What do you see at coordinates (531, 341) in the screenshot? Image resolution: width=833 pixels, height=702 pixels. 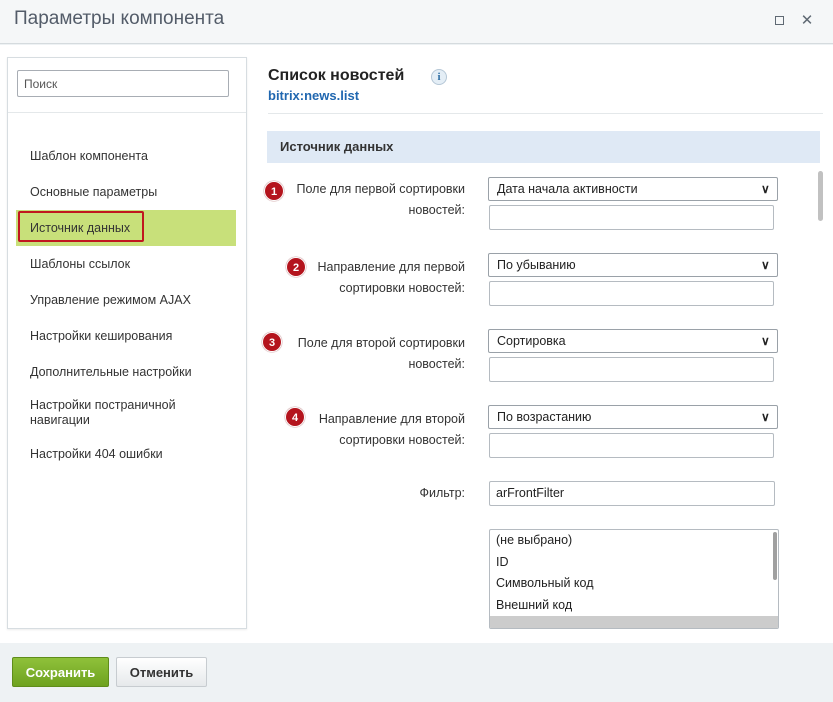 I see `select-value: Сортировка` at bounding box center [531, 341].